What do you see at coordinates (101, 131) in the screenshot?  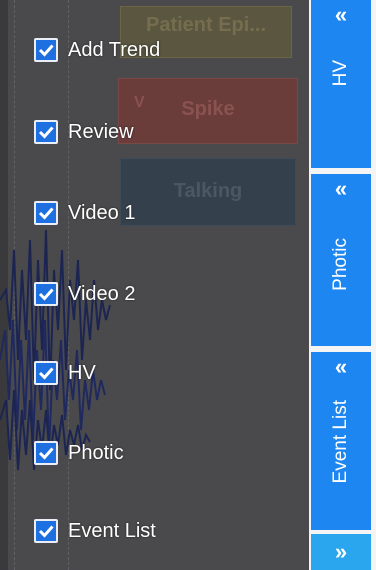 I see `menu-item-label: Review` at bounding box center [101, 131].